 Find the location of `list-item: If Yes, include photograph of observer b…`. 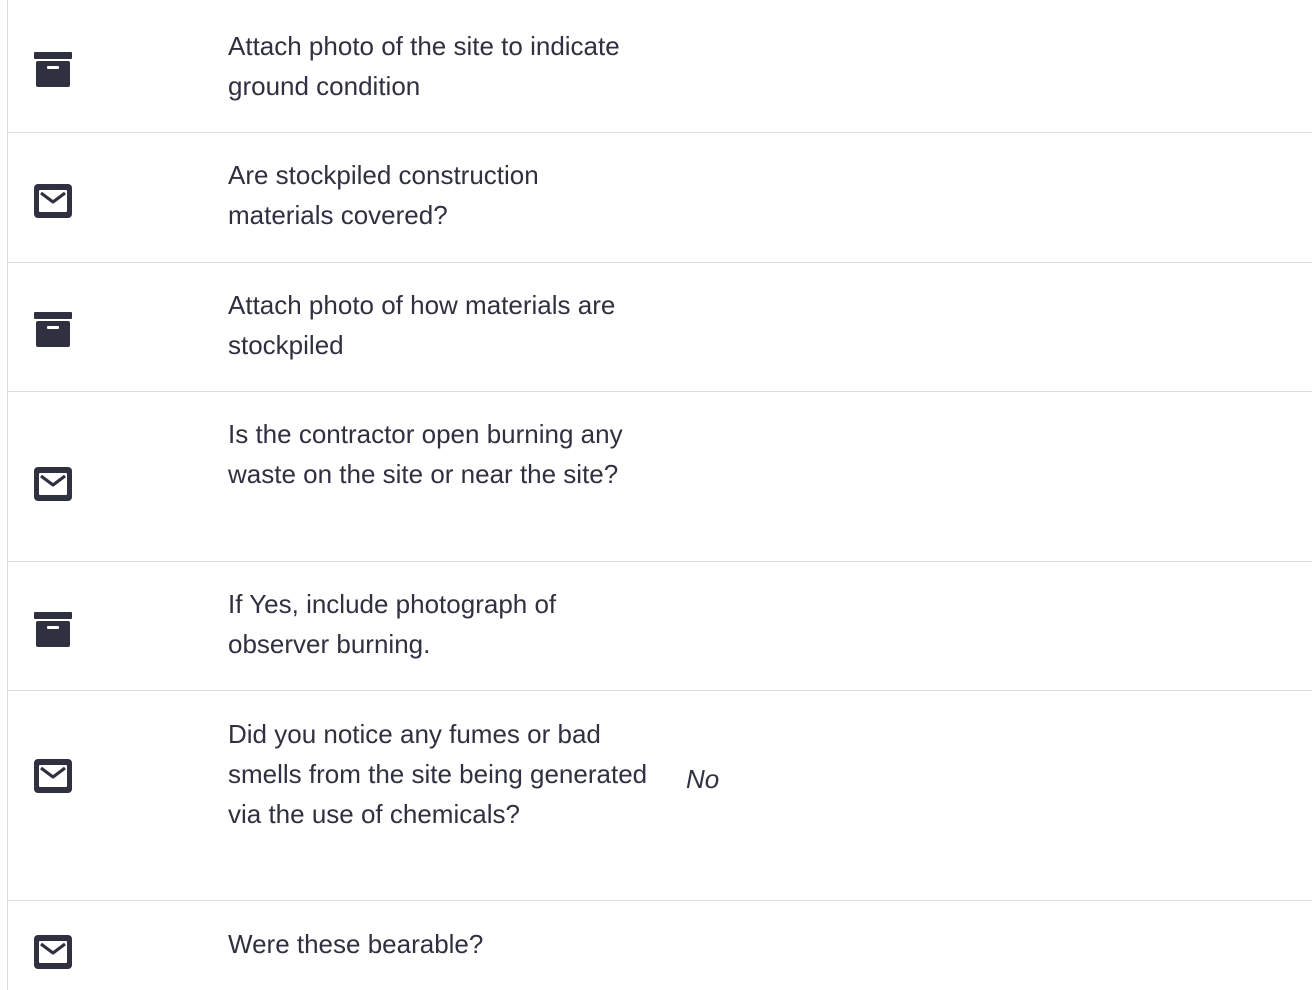

list-item: If Yes, include photograph of observer b… is located at coordinates (660, 626).